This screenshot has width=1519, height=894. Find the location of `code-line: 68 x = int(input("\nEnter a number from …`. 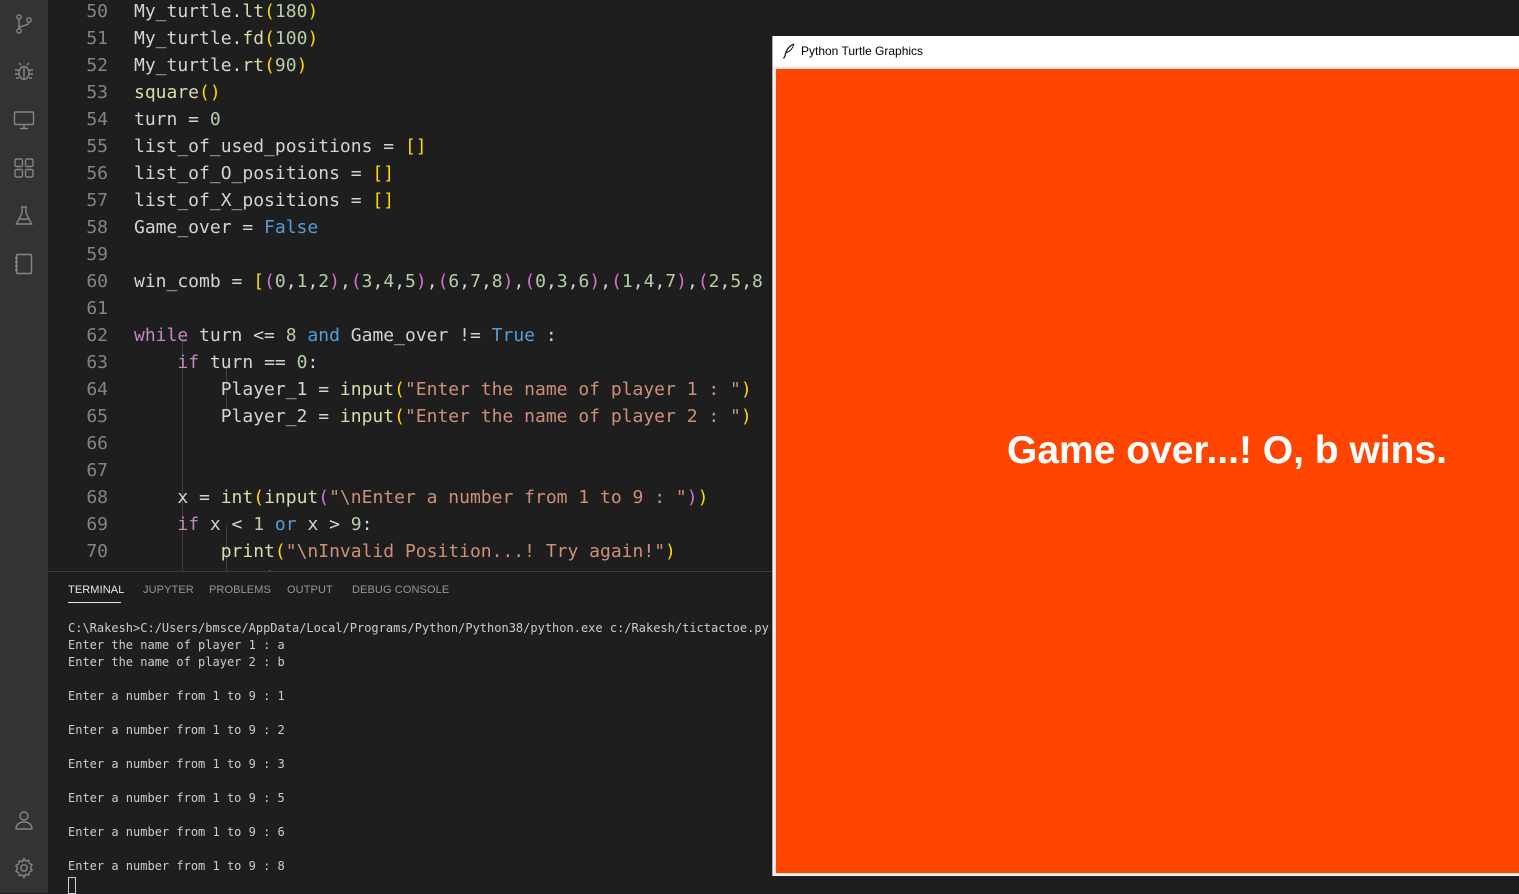

code-line: 68 x = int(input("\nEnter a number from … is located at coordinates (410, 497).